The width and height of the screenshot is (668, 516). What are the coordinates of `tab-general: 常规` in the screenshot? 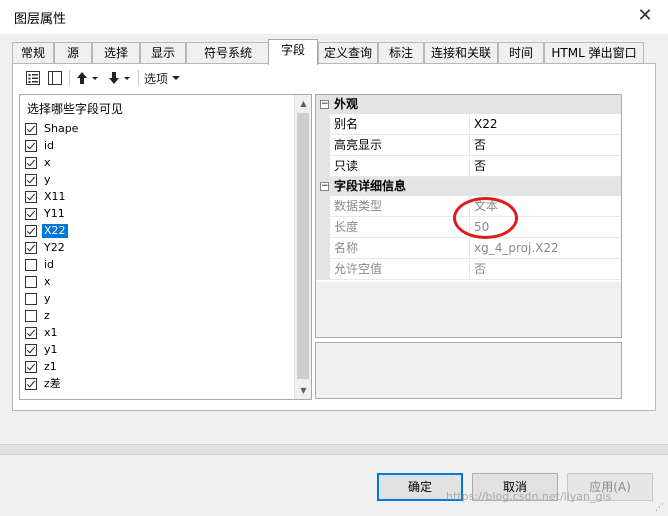 It's located at (33, 53).